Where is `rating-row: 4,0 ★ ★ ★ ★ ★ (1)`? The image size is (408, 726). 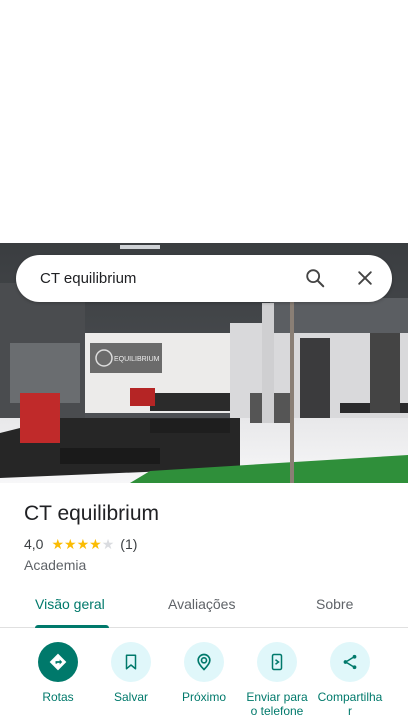 rating-row: 4,0 ★ ★ ★ ★ ★ (1) is located at coordinates (80, 544).